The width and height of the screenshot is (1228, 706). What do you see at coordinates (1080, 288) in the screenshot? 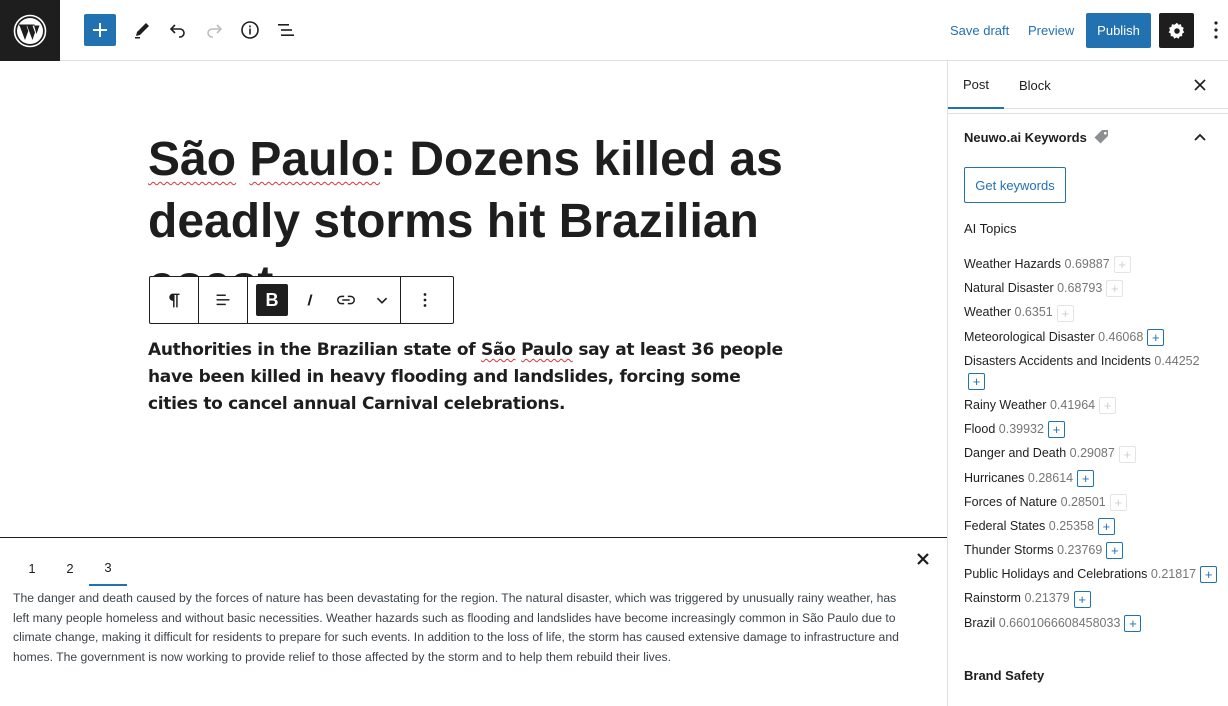
I see `topic-score: 0.68793` at bounding box center [1080, 288].